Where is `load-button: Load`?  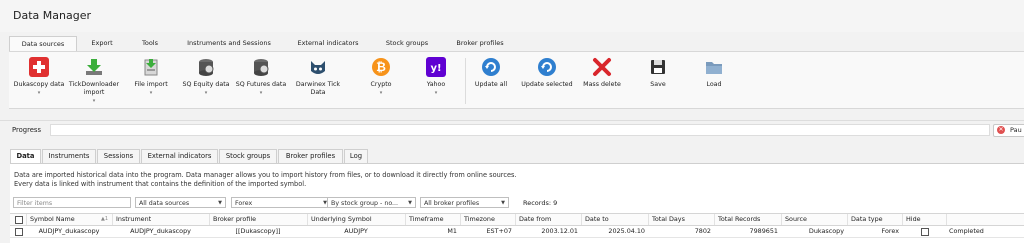
load-button: Load is located at coordinates (714, 73).